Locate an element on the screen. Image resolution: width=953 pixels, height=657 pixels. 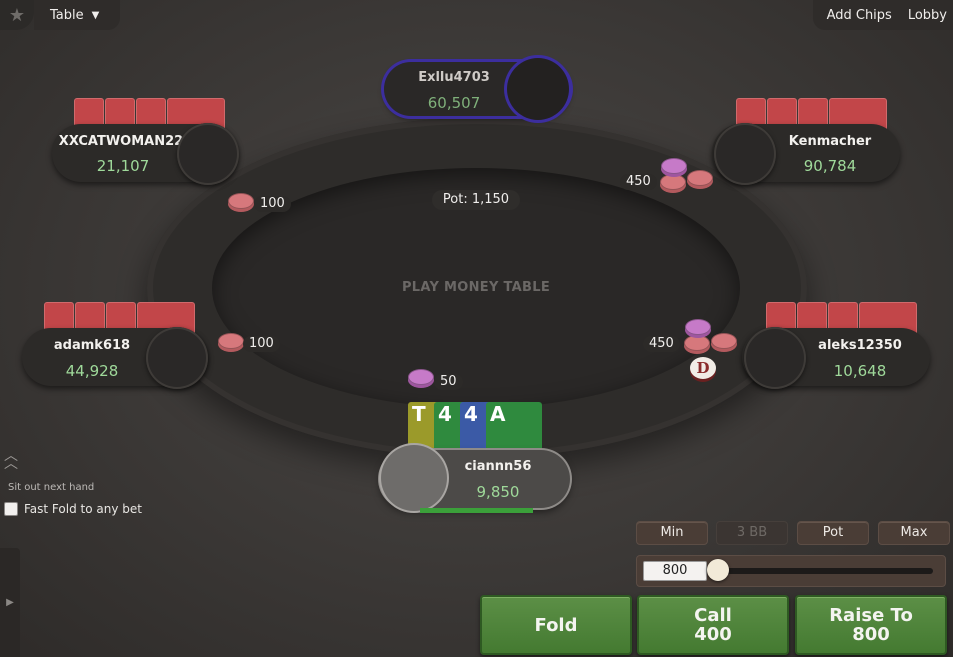
hero-stack: 9,850 is located at coordinates (498, 492).